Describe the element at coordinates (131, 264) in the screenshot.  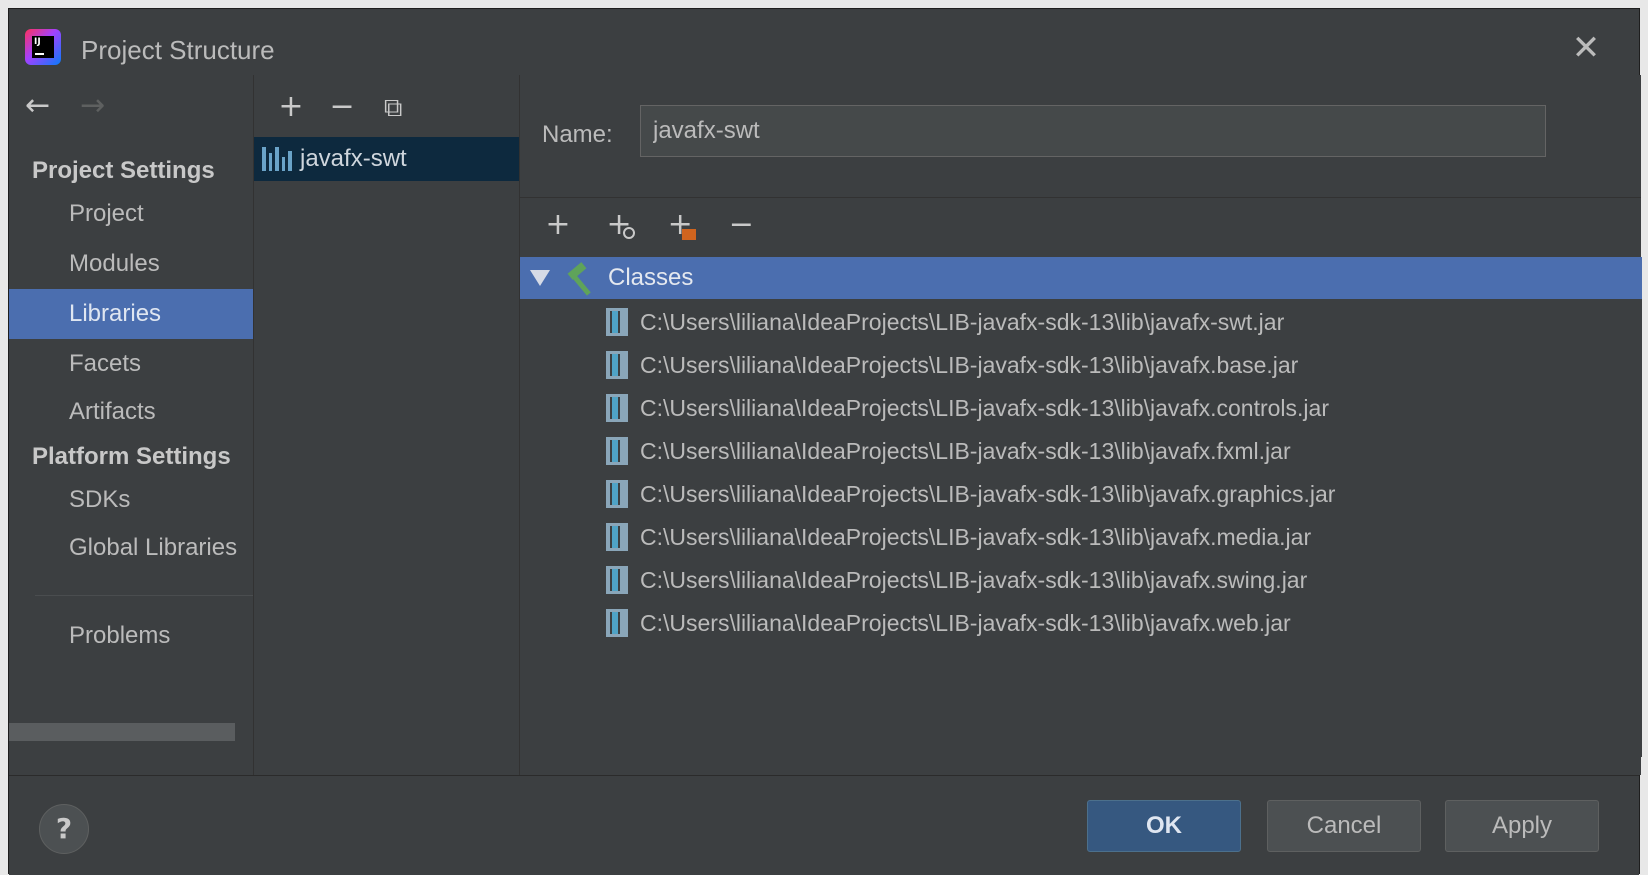
I see `nav-item-modules: Modules` at that location.